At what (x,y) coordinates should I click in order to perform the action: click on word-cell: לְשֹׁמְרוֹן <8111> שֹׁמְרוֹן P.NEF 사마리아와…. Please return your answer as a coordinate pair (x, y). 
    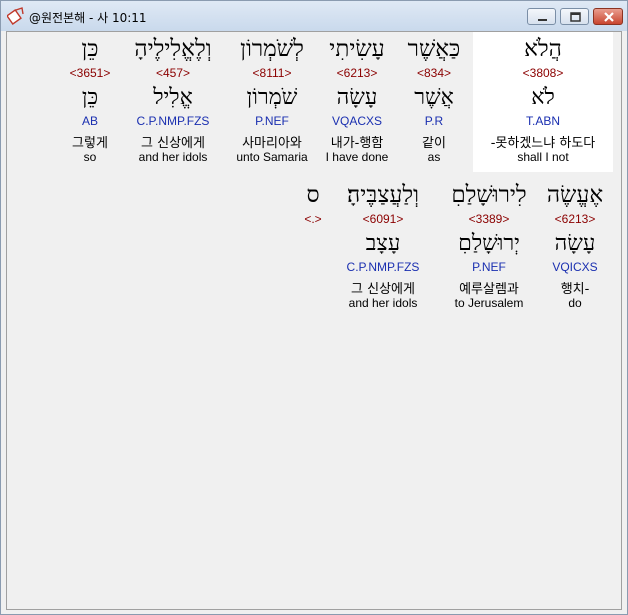
    Looking at the image, I should click on (272, 102).